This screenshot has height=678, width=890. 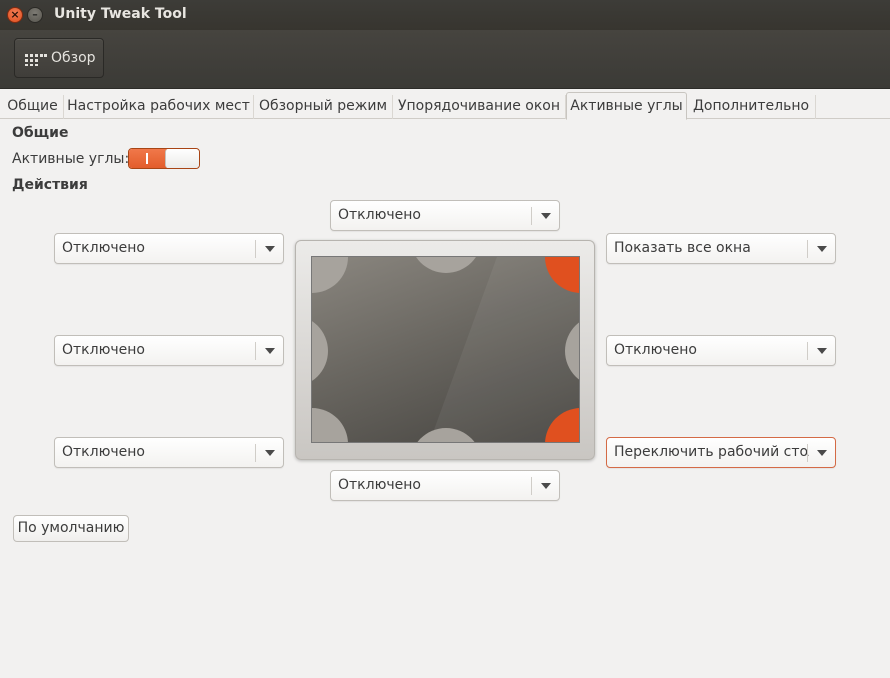 What do you see at coordinates (711, 452) in the screenshot?
I see `bottom-right-corner-value: Переключить рабочий стол` at bounding box center [711, 452].